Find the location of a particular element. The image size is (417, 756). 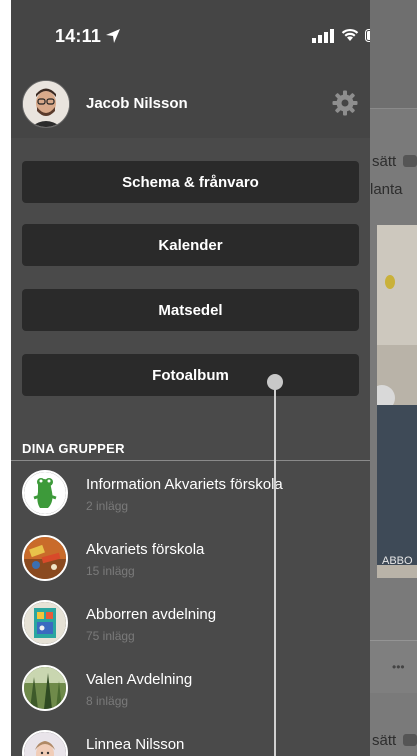

background-photo: ABBO is located at coordinates (397, 401).